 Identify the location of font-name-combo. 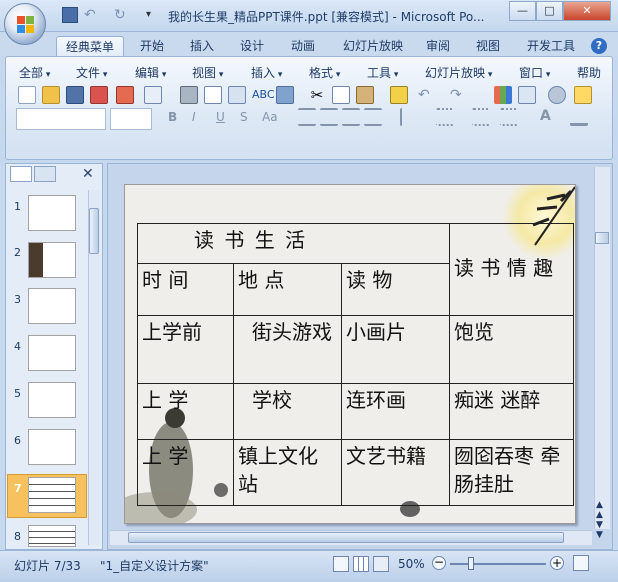
(61, 119).